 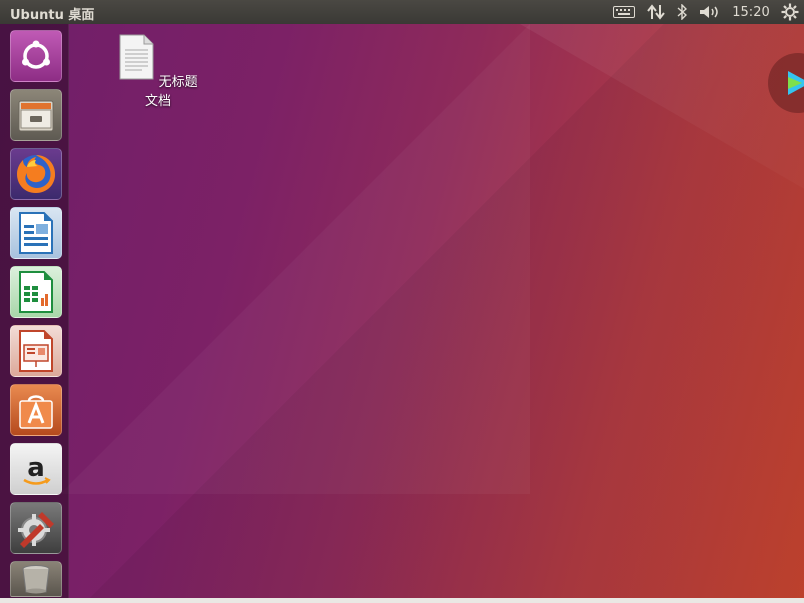 What do you see at coordinates (790, 12) in the screenshot?
I see `gear-icon` at bounding box center [790, 12].